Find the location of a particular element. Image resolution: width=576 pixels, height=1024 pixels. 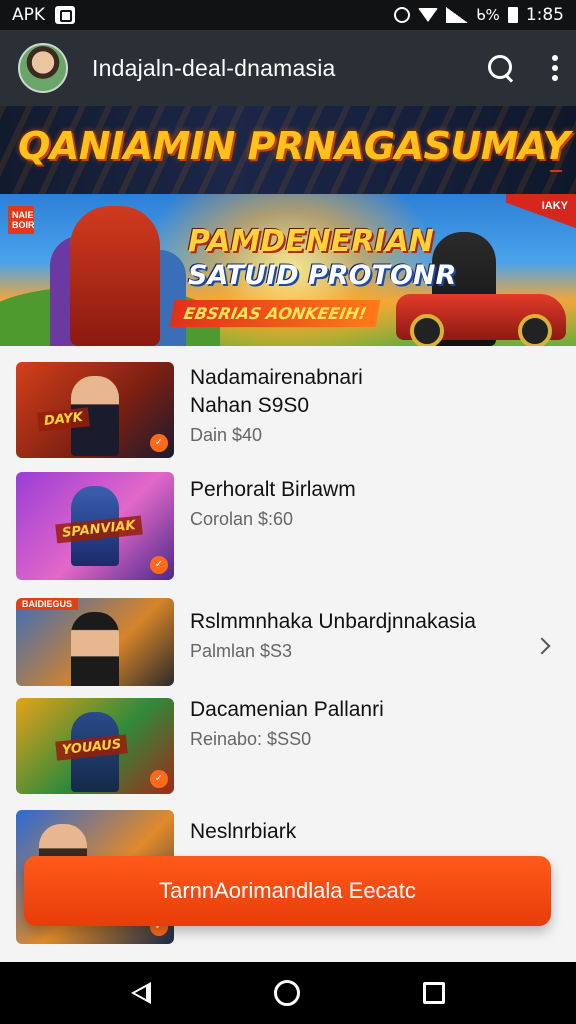

clock: 1:85 is located at coordinates (544, 15).